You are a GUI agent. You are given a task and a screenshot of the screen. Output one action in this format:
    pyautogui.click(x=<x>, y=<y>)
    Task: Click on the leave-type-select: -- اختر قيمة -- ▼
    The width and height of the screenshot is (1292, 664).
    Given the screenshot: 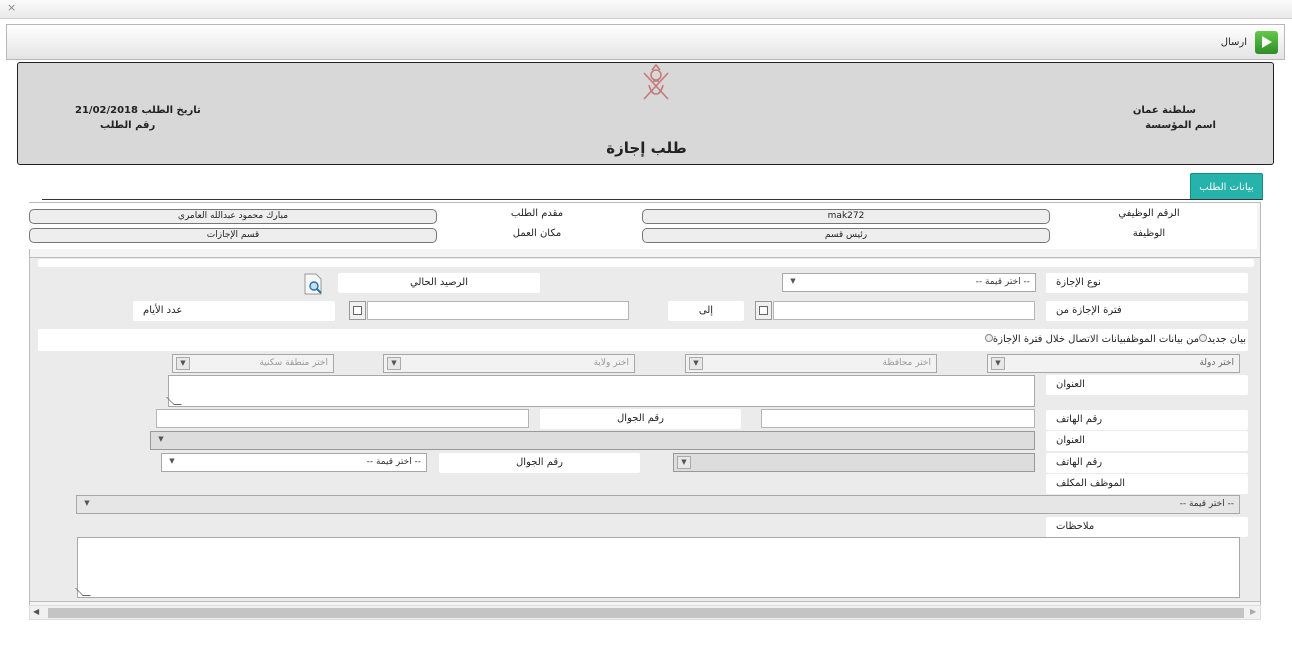 What is the action you would take?
    pyautogui.click(x=909, y=282)
    